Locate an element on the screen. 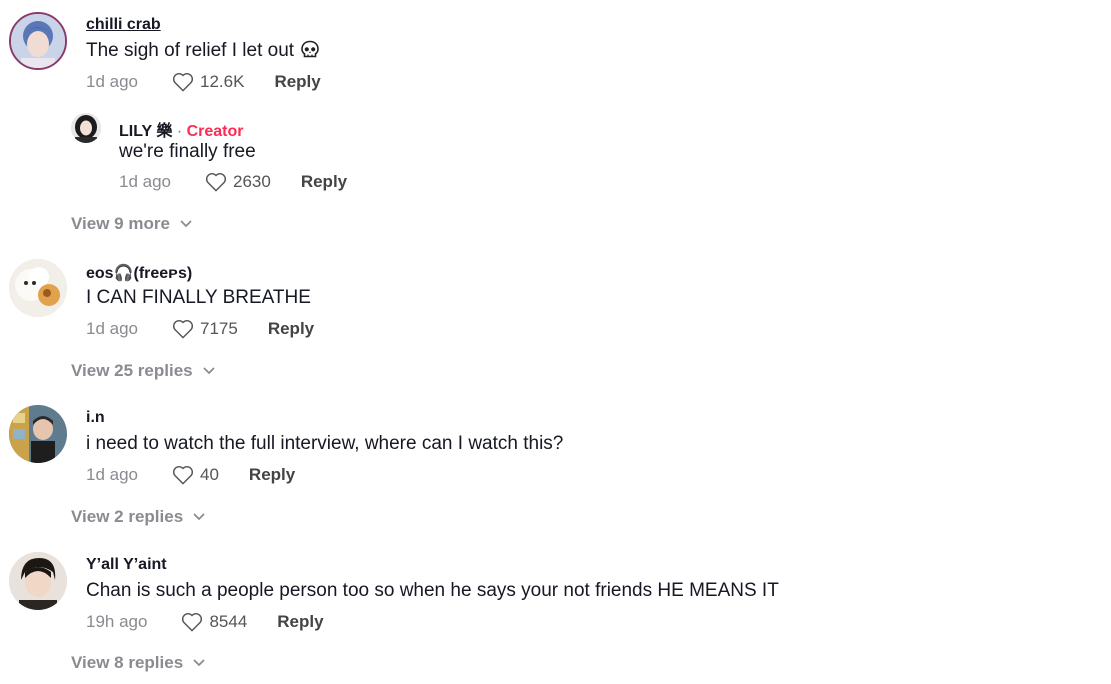 The height and width of the screenshot is (684, 1111). comment-meta: 1d ago 7175 Reply is located at coordinates (200, 329).